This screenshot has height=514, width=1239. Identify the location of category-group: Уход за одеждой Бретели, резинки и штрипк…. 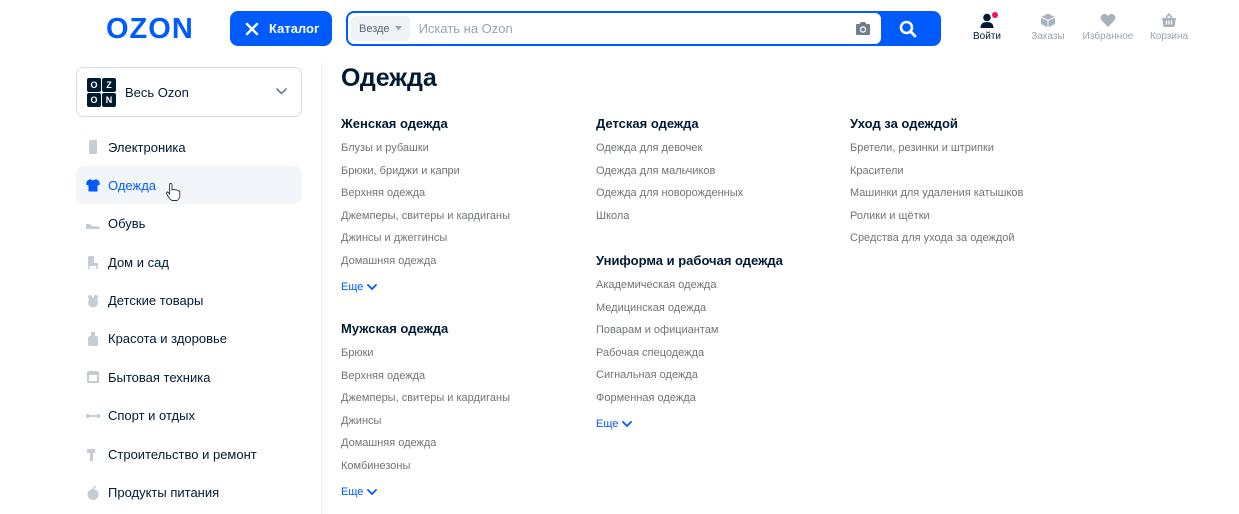
(970, 184).